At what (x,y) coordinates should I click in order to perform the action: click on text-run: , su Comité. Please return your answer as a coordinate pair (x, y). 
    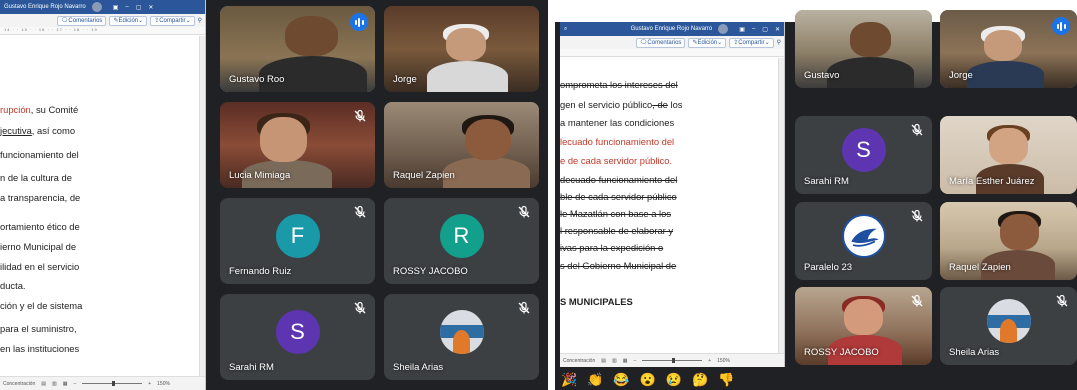
    Looking at the image, I should click on (54, 109).